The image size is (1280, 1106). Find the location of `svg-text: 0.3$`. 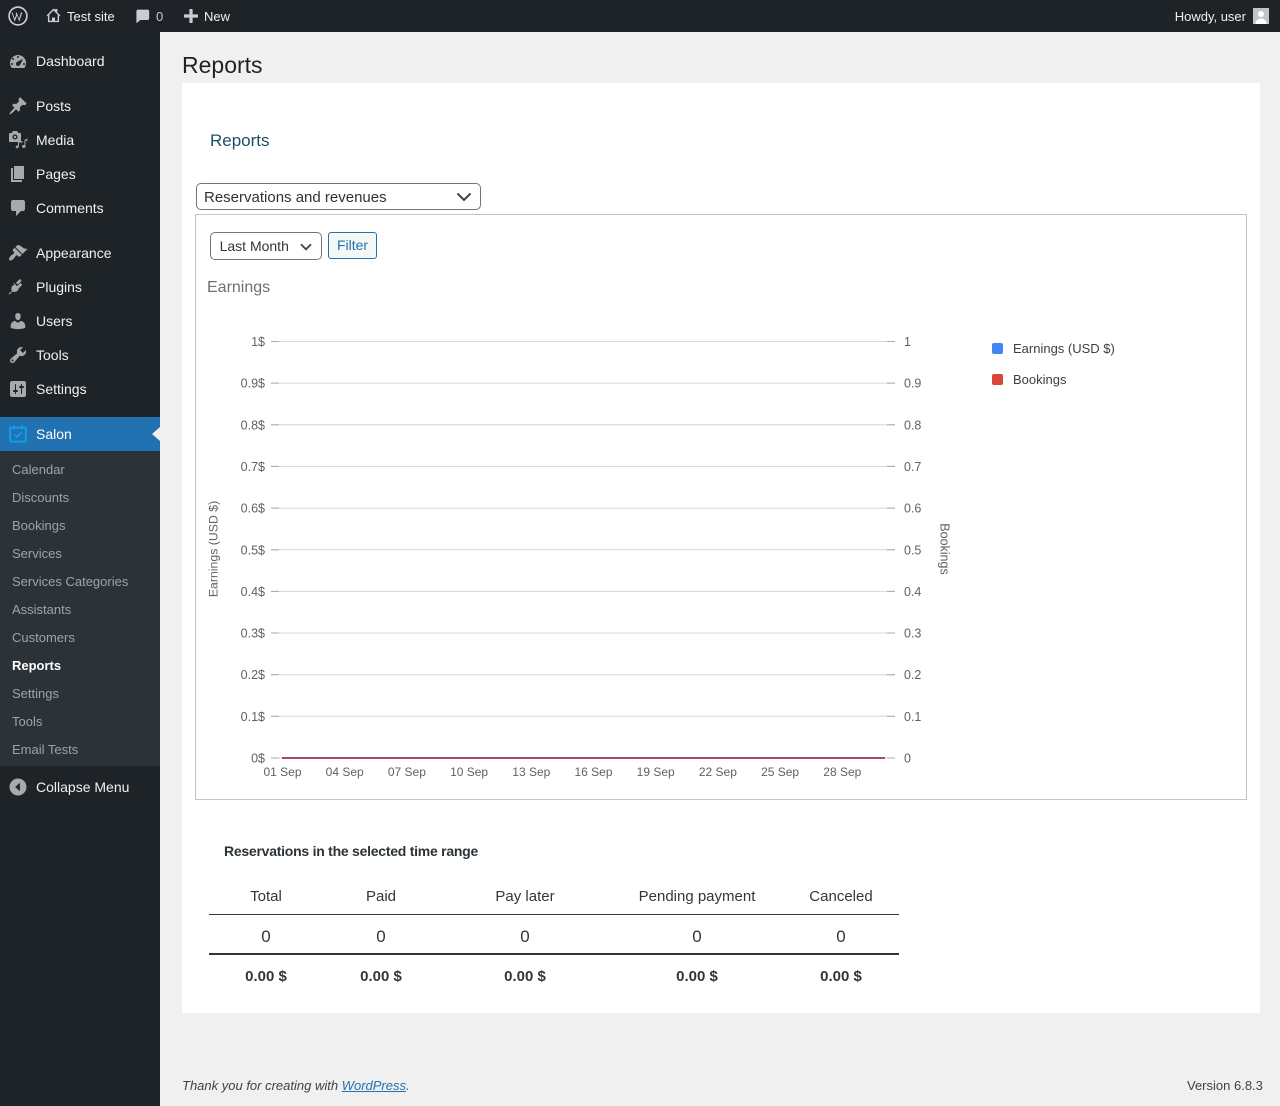

svg-text: 0.3$ is located at coordinates (253, 634).